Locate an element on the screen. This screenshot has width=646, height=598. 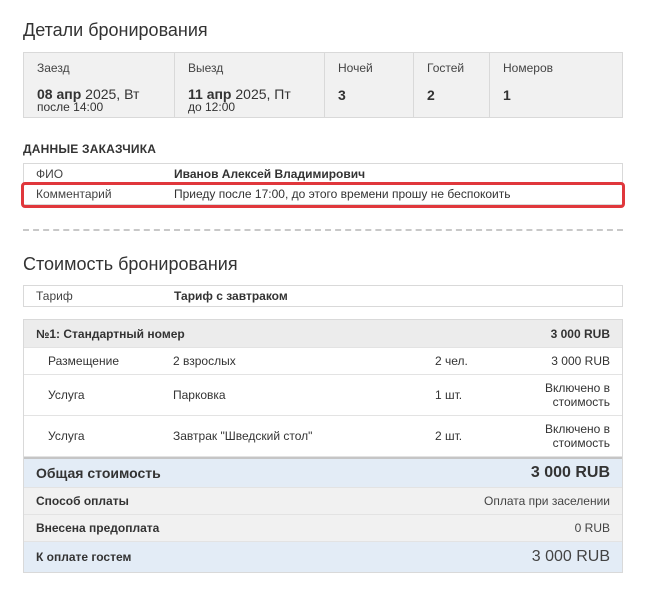
nights-label: Ночей is located at coordinates (355, 68).